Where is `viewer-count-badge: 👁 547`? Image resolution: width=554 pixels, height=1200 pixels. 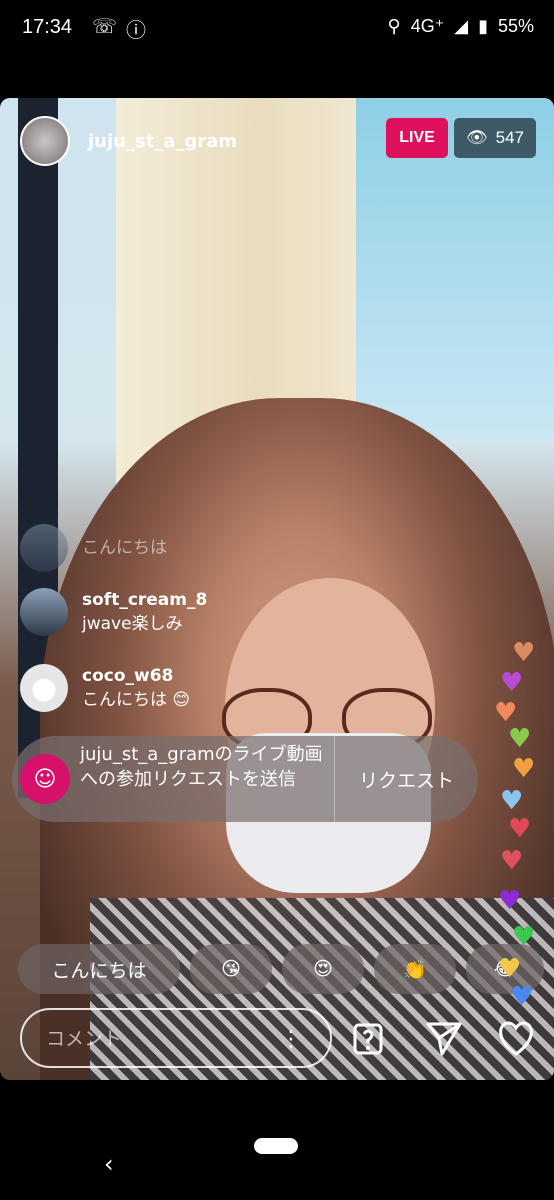 viewer-count-badge: 👁 547 is located at coordinates (495, 138).